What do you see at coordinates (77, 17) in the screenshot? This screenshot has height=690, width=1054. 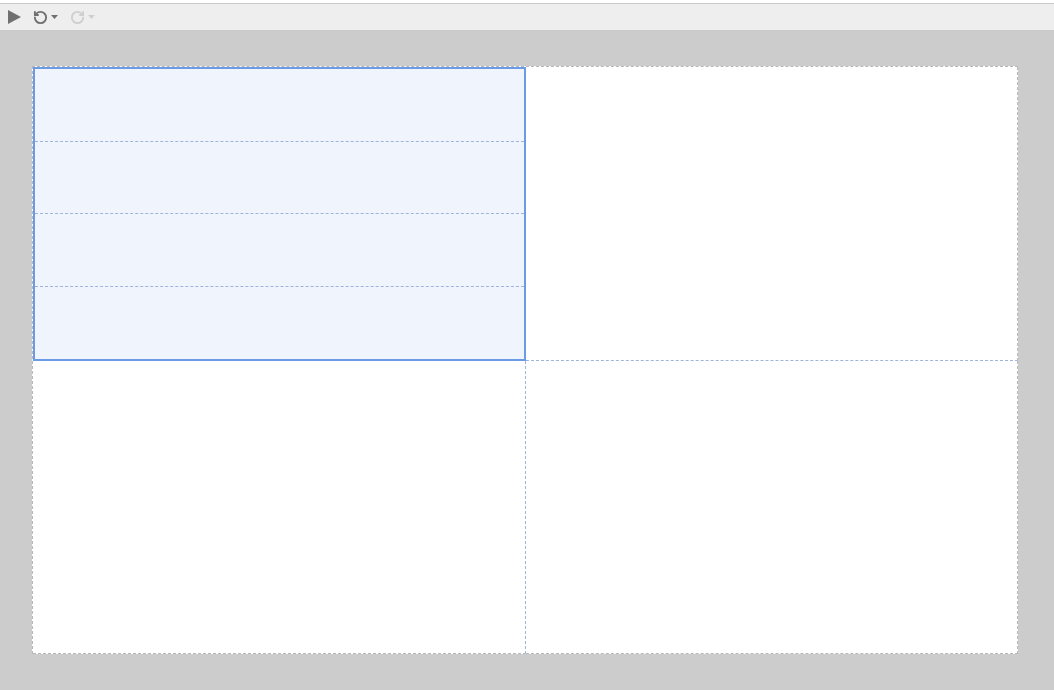 I see `redo-icon` at bounding box center [77, 17].